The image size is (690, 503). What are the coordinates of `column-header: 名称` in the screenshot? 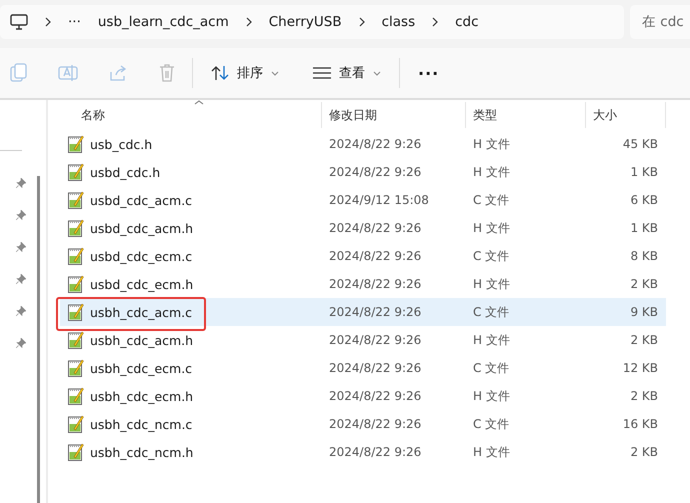 It's located at (185, 115).